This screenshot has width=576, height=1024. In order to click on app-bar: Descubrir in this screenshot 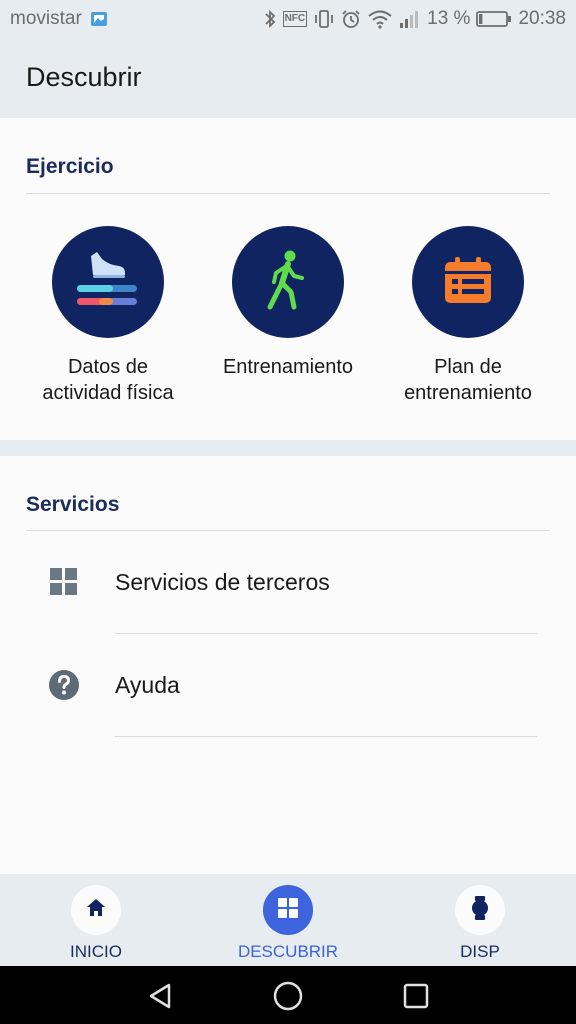, I will do `click(288, 79)`.